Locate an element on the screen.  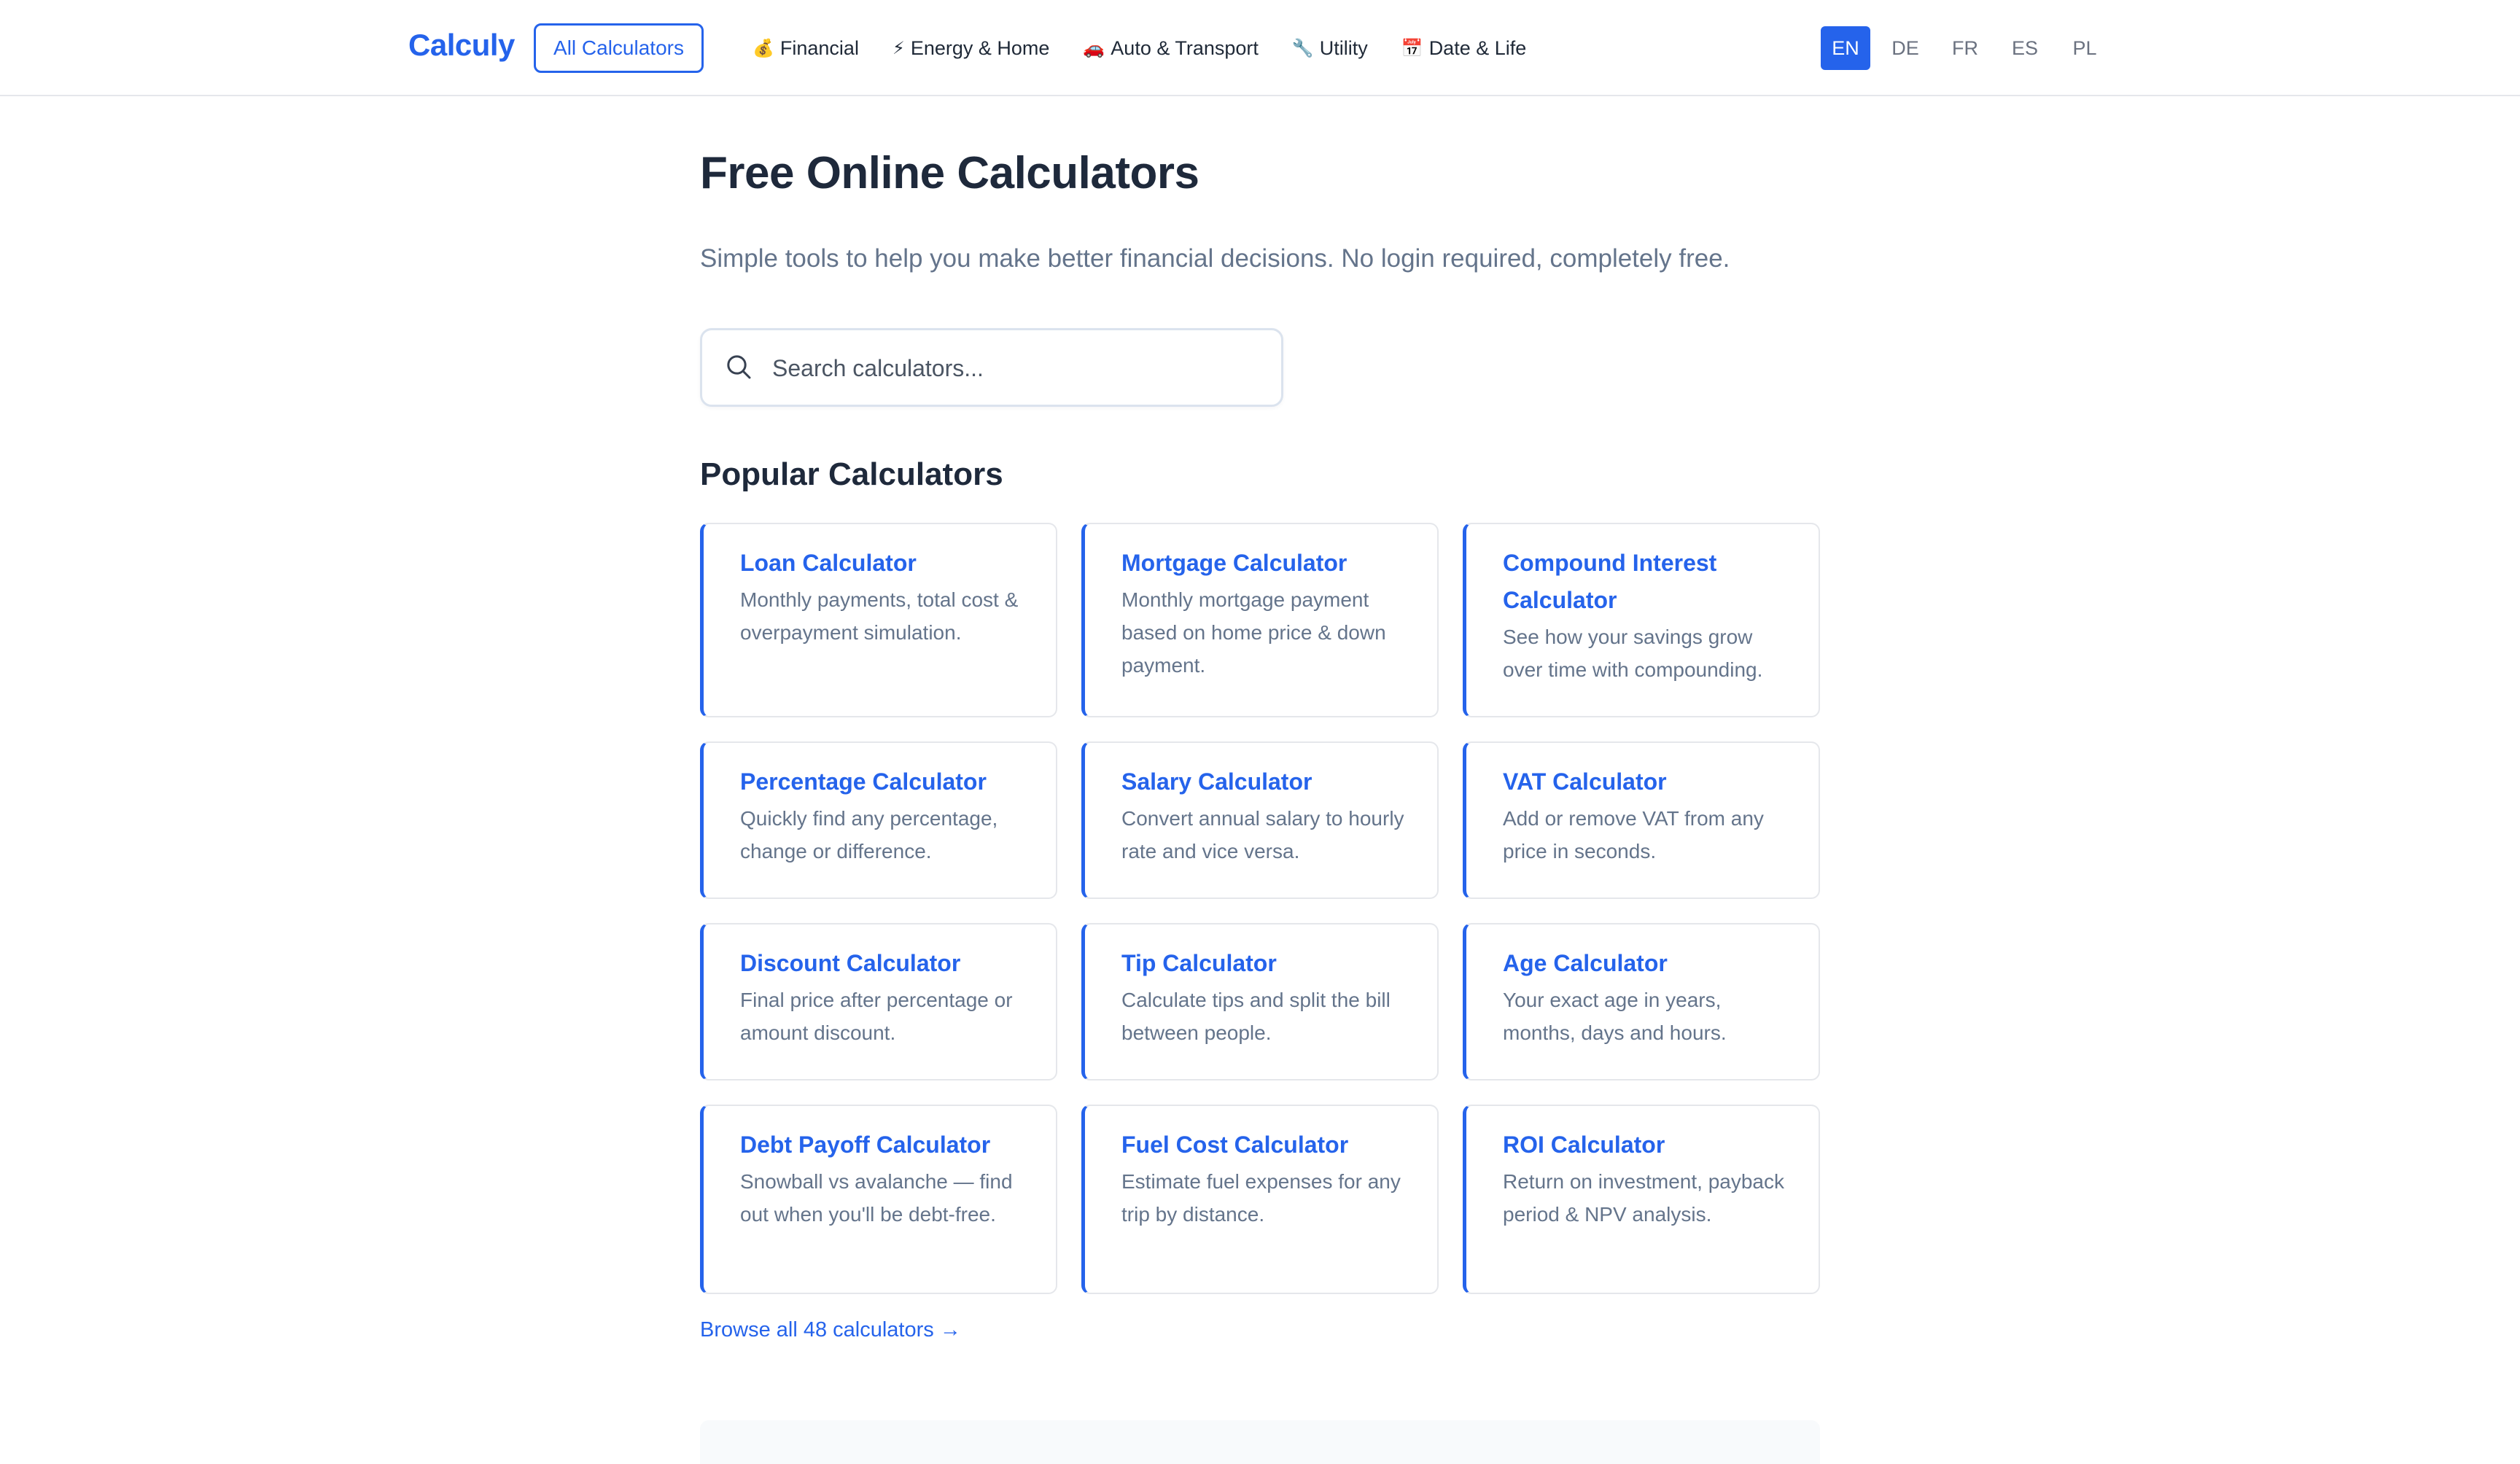
search-icon is located at coordinates (739, 367).